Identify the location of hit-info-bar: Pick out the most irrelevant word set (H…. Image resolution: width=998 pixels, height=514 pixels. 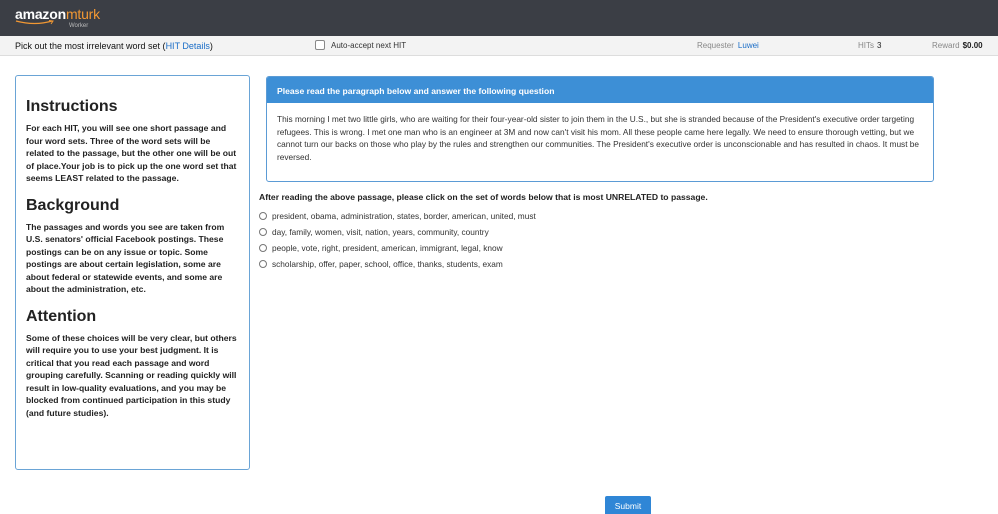
(499, 46).